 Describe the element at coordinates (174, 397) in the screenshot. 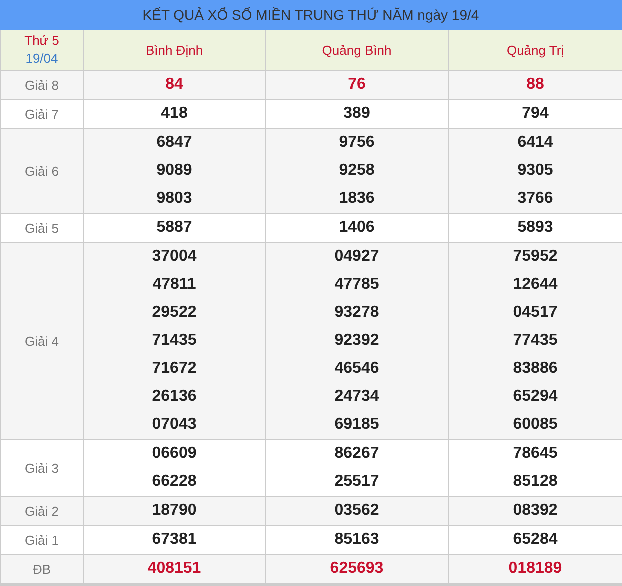

I see `winning-number: 26136` at that location.